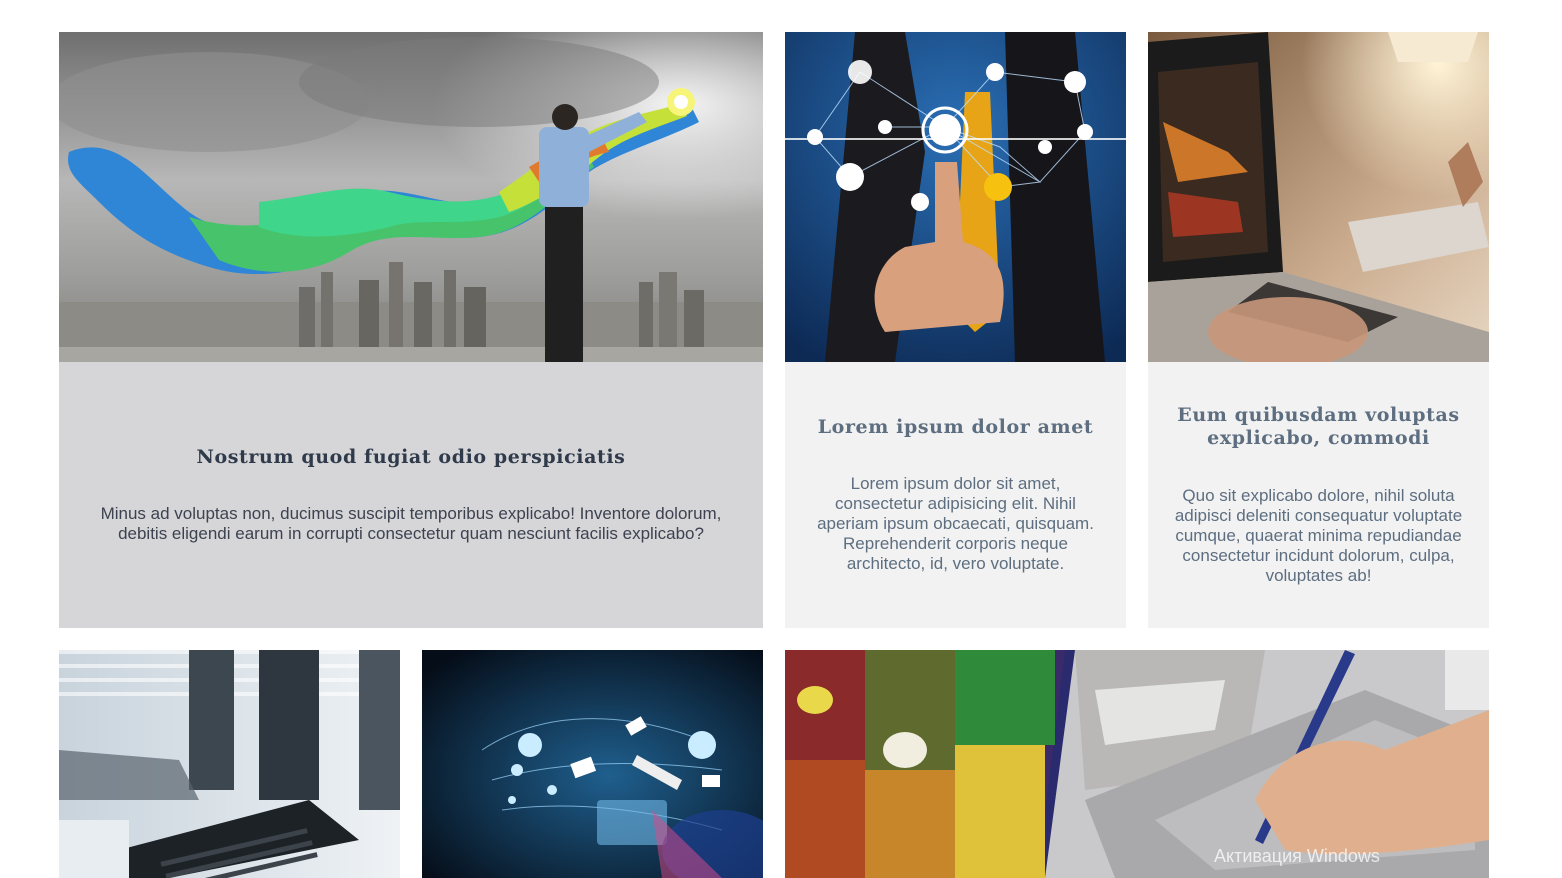 This screenshot has height=878, width=1562. What do you see at coordinates (411, 457) in the screenshot?
I see `card-title: Nostrum quod fugiat odio perspiciatis` at bounding box center [411, 457].